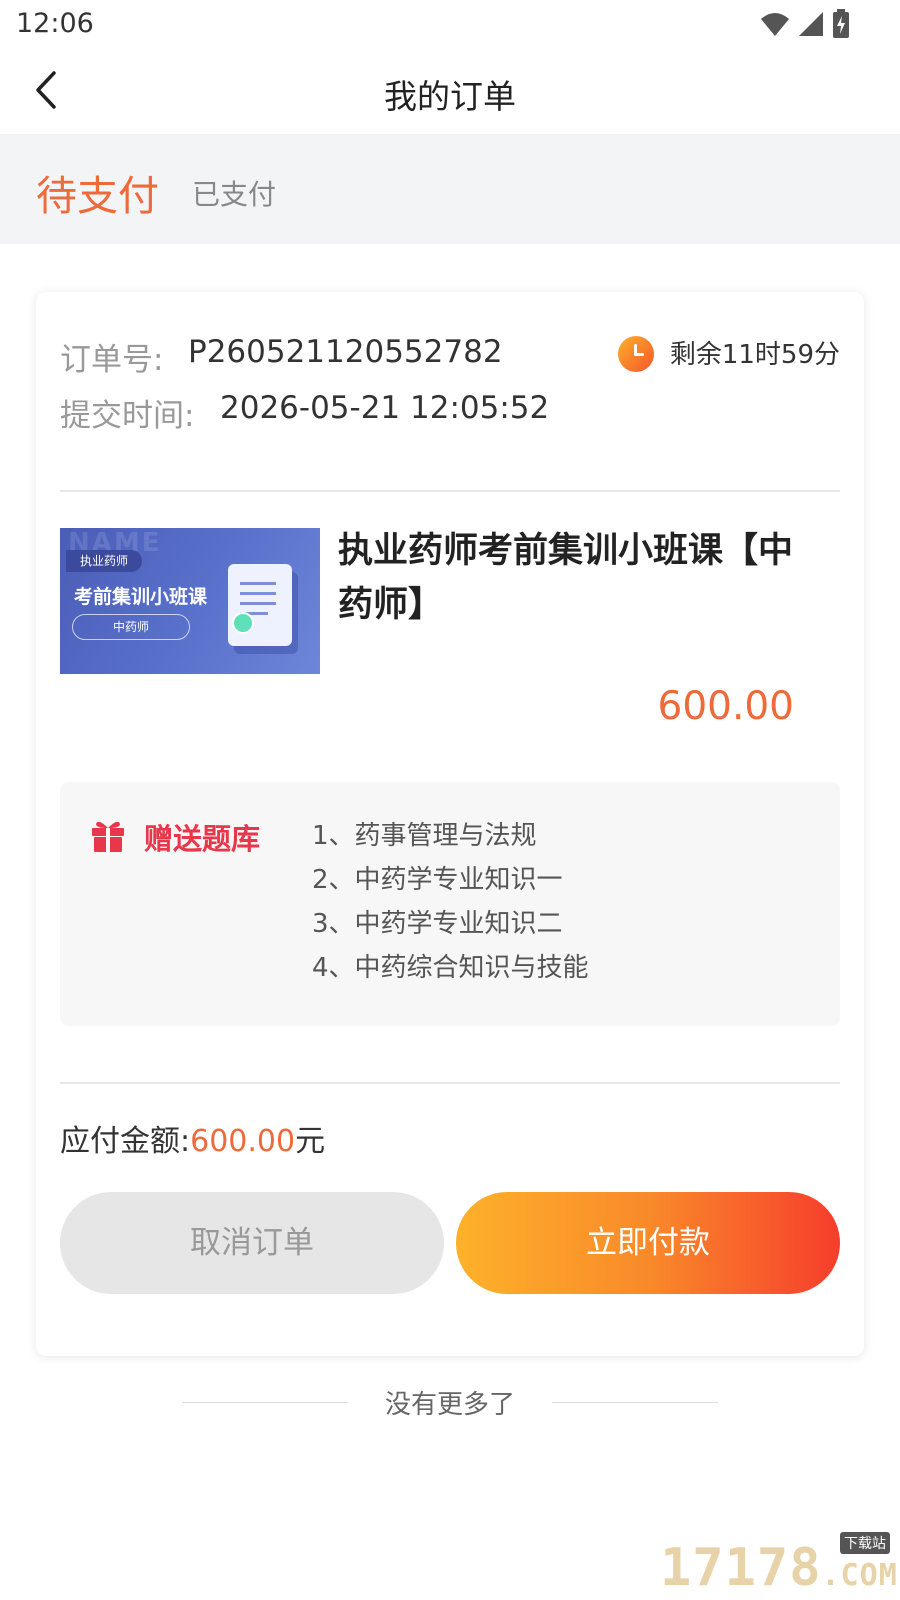 This screenshot has height=1600, width=900. What do you see at coordinates (260, 605) in the screenshot?
I see `document-icon` at bounding box center [260, 605].